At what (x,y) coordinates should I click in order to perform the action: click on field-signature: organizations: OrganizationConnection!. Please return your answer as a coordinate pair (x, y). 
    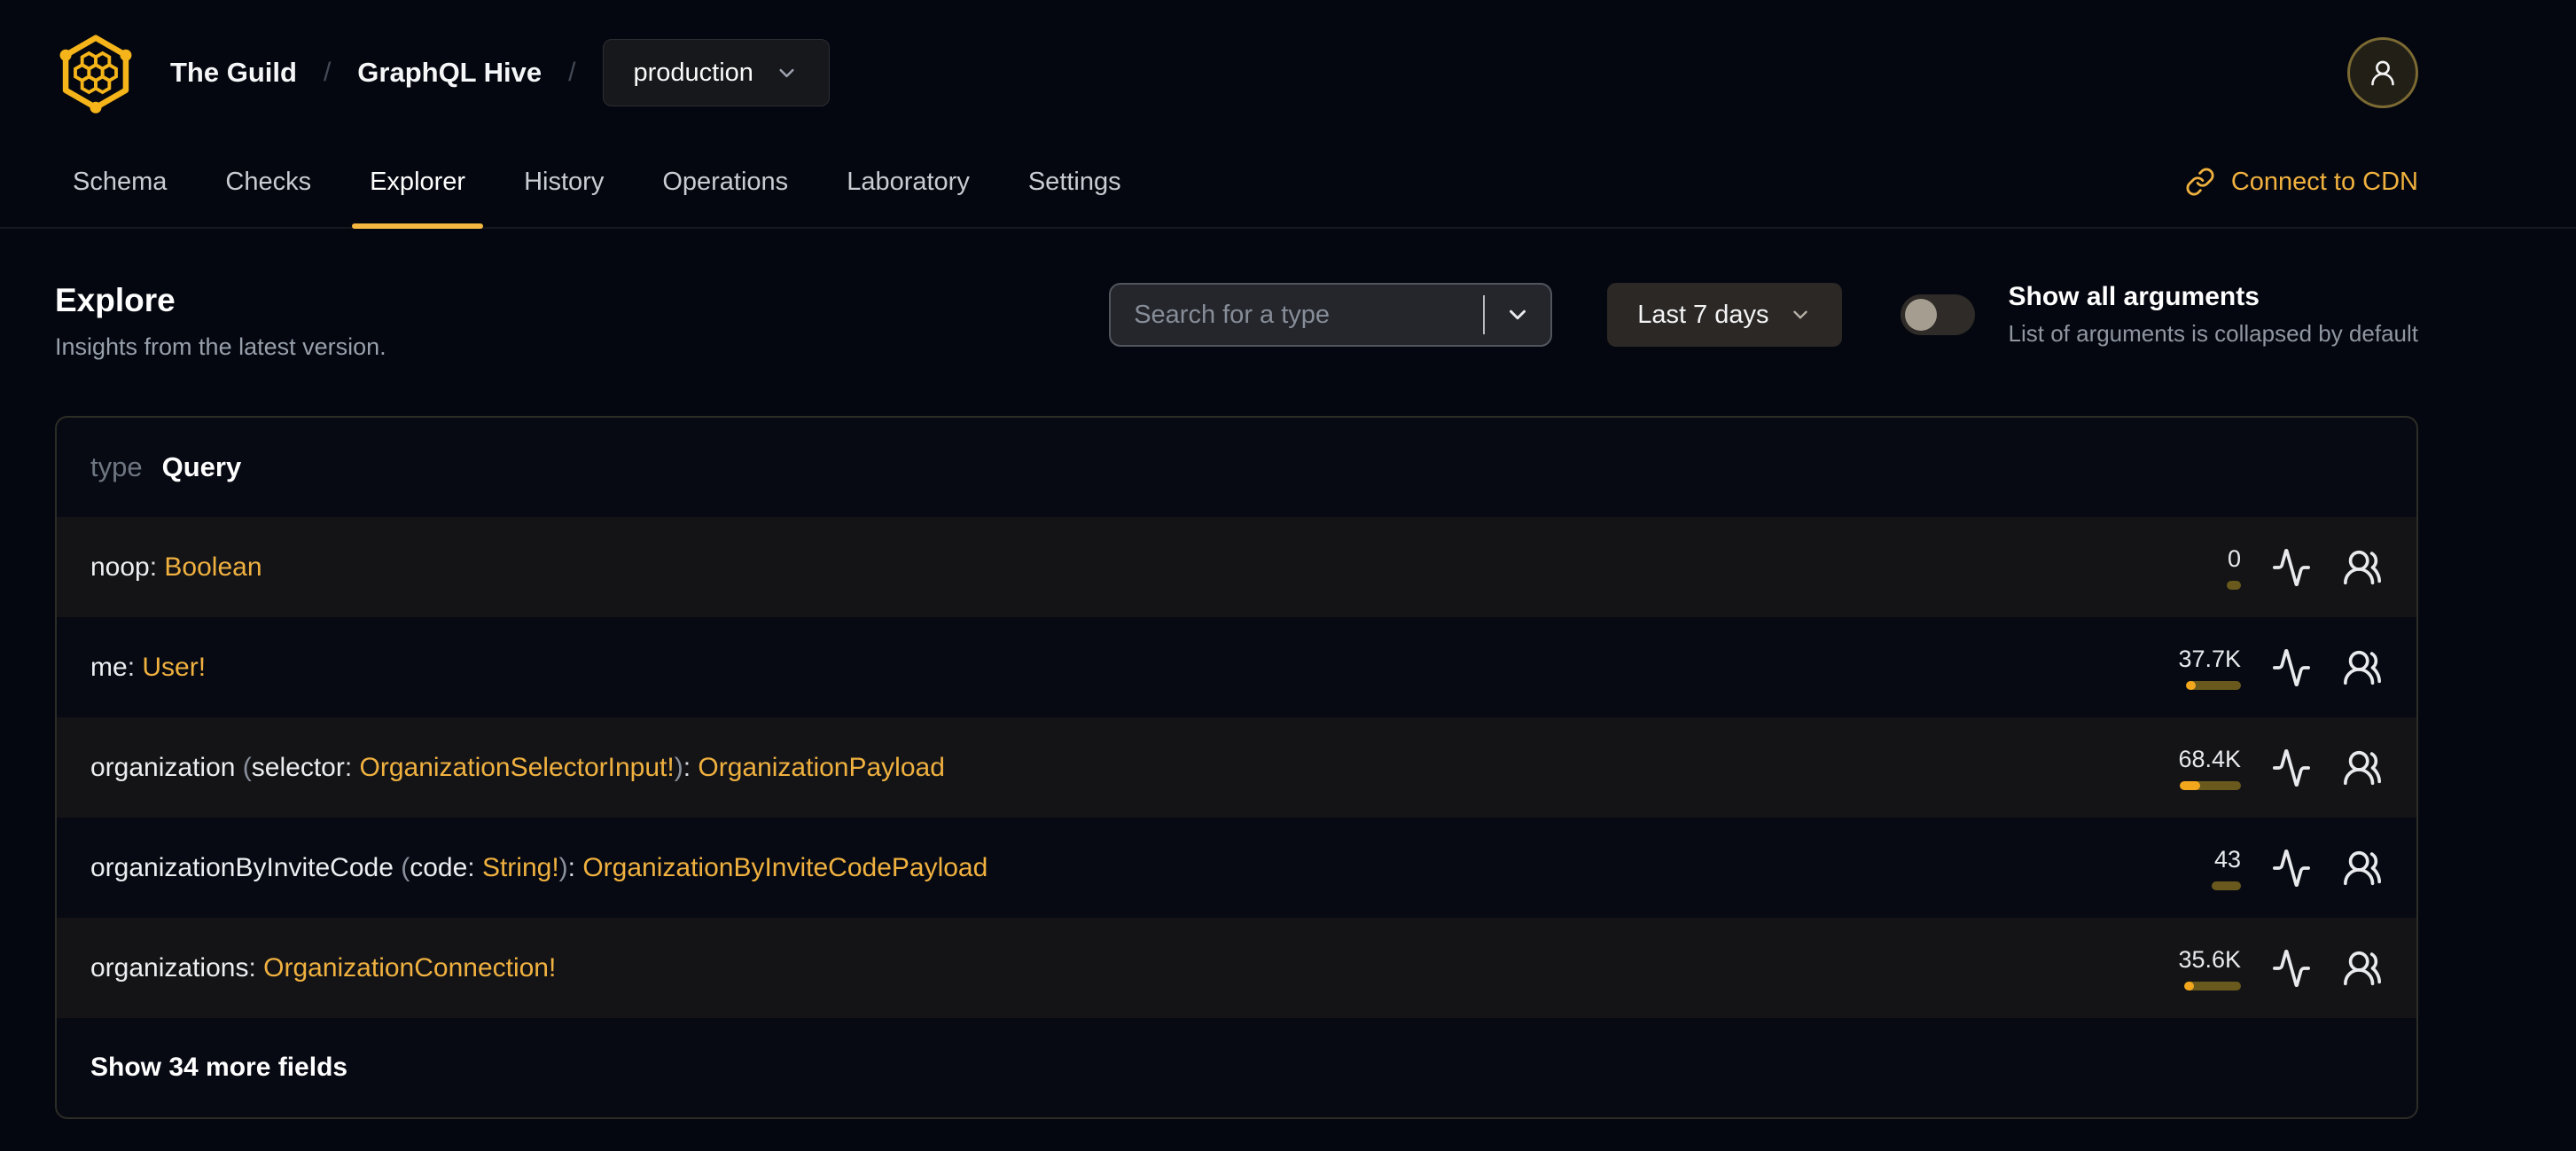
    Looking at the image, I should click on (323, 967).